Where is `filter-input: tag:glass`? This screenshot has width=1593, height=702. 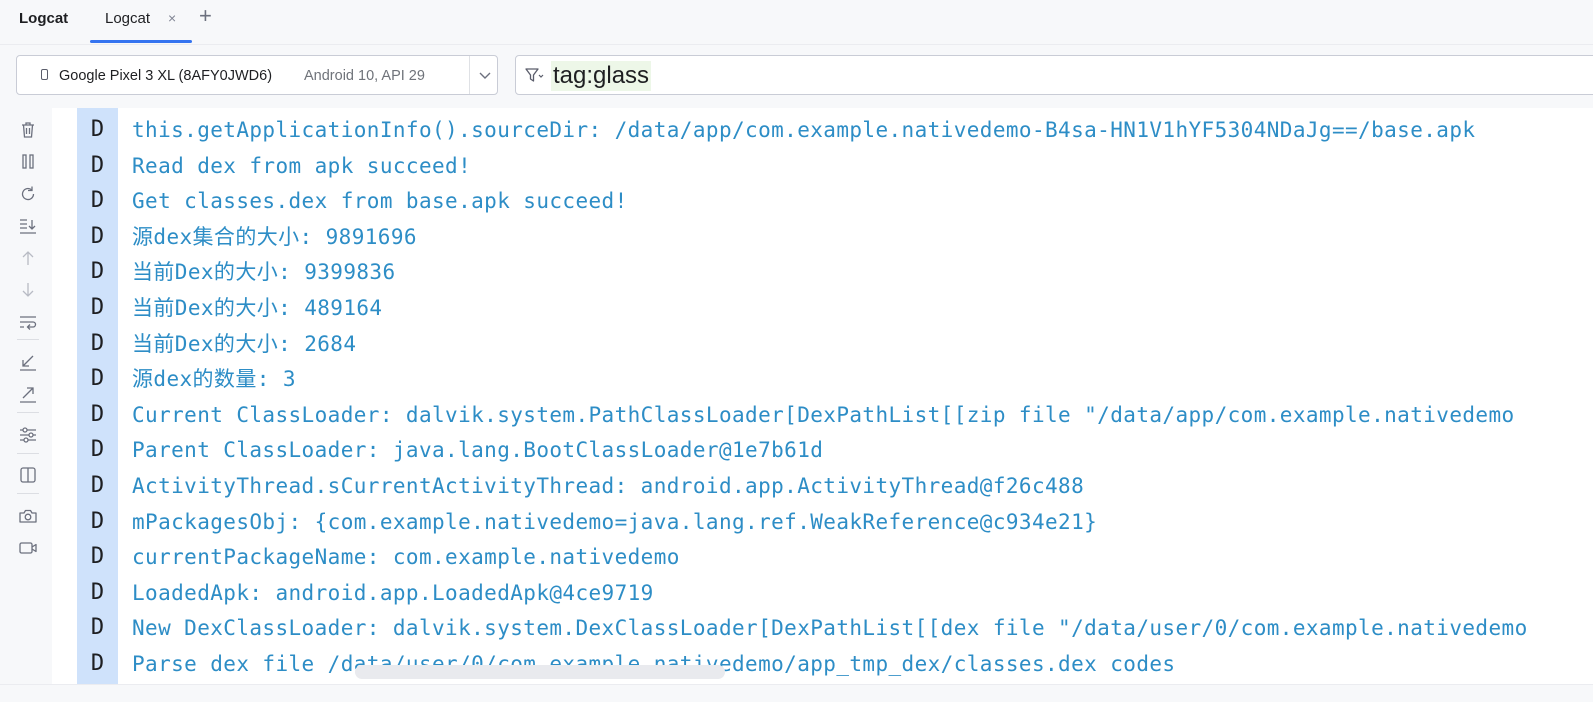
filter-input: tag:glass is located at coordinates (1054, 75).